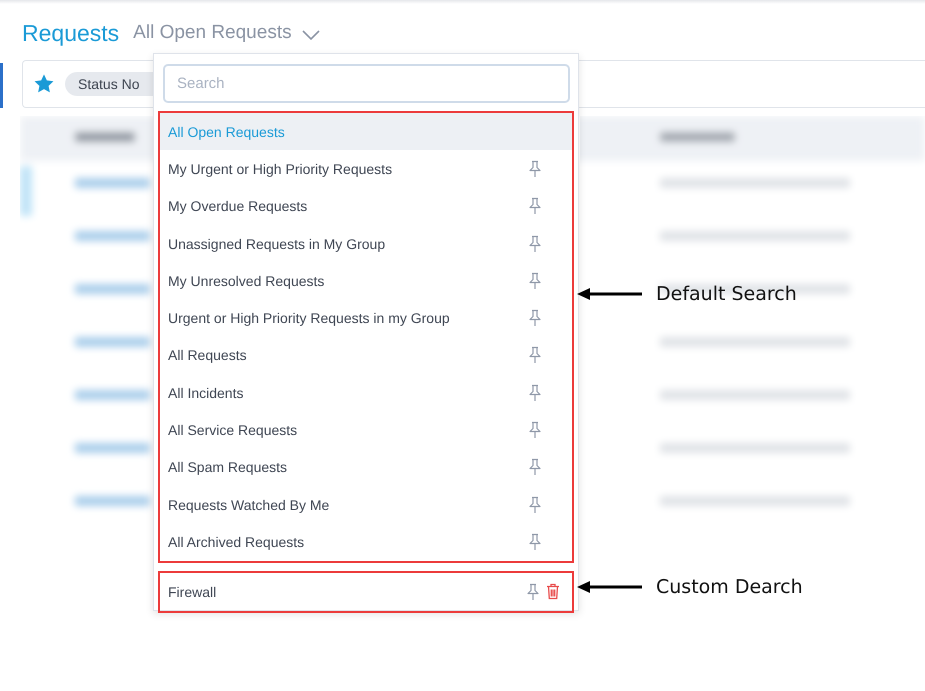 Image resolution: width=925 pixels, height=691 pixels. I want to click on saved-search-item: All Incidents, so click(366, 393).